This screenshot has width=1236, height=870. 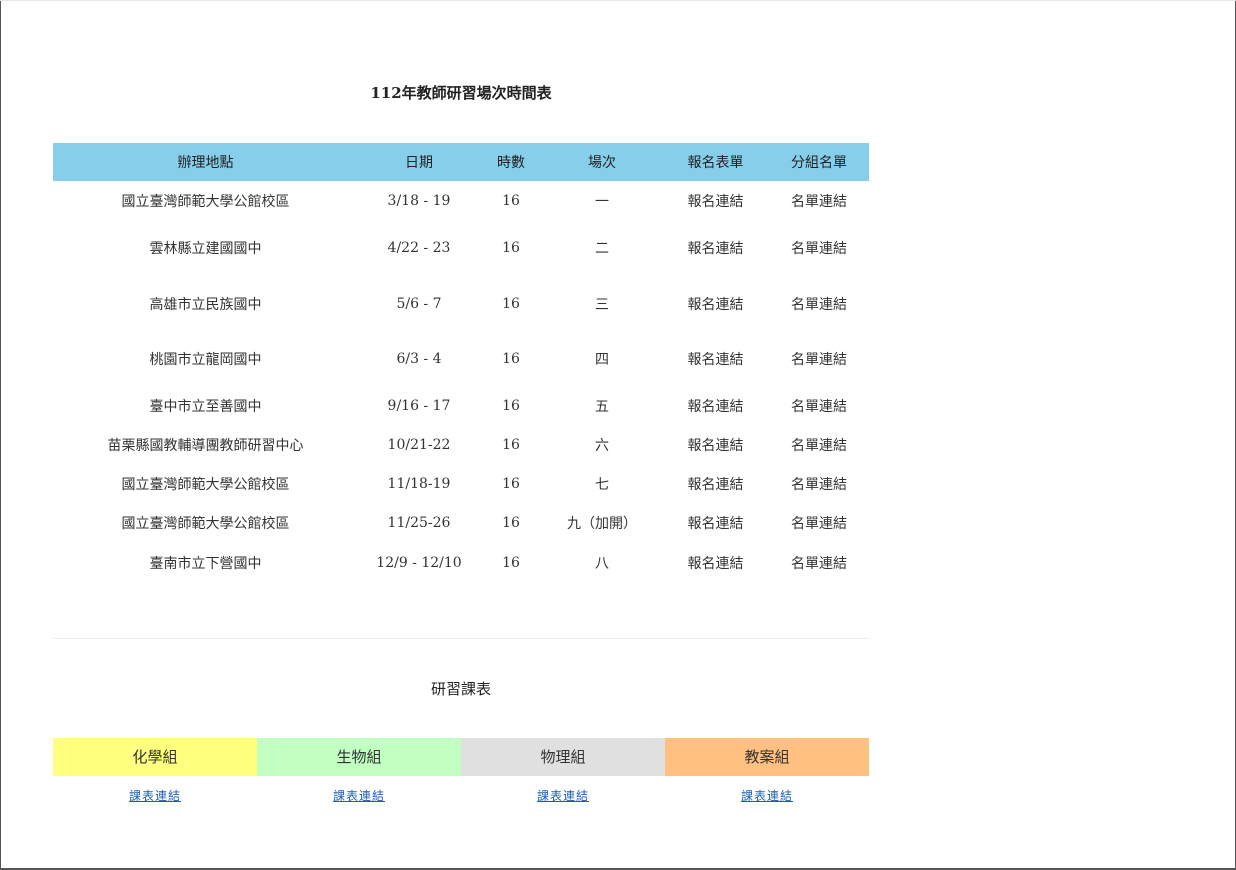 I want to click on header-group-list: 分組名單, so click(x=819, y=162).